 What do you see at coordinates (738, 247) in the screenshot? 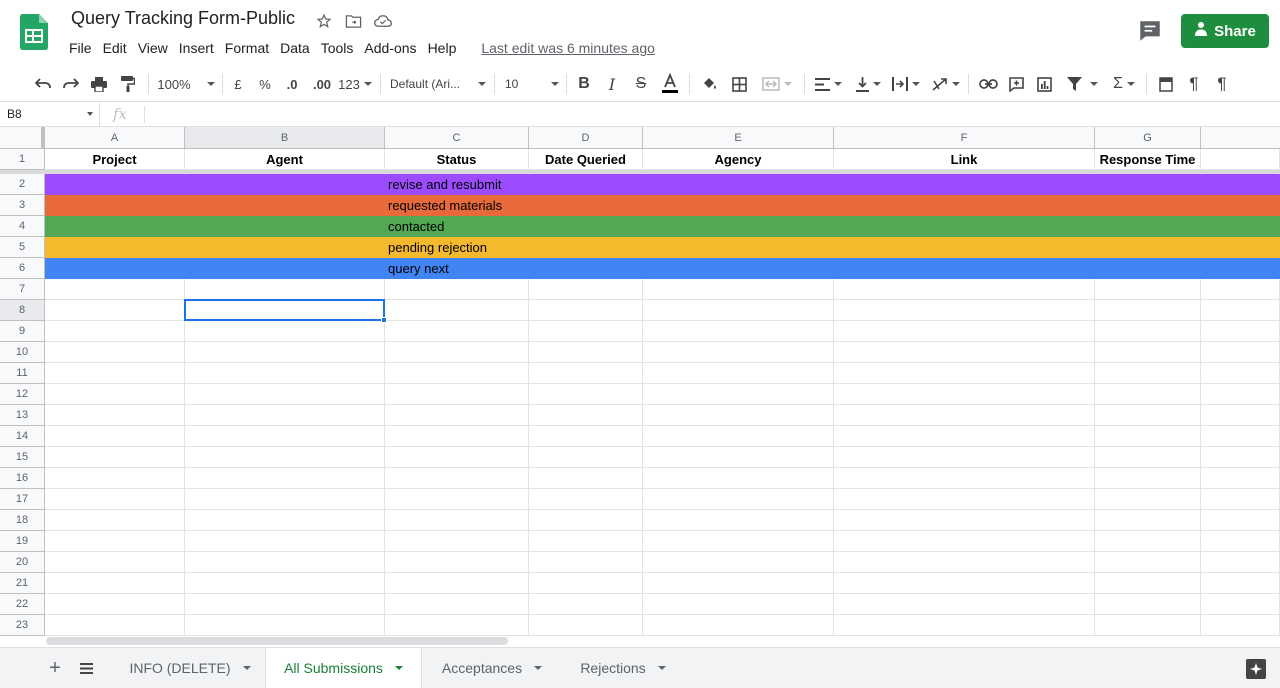
I see `cell-e5` at bounding box center [738, 247].